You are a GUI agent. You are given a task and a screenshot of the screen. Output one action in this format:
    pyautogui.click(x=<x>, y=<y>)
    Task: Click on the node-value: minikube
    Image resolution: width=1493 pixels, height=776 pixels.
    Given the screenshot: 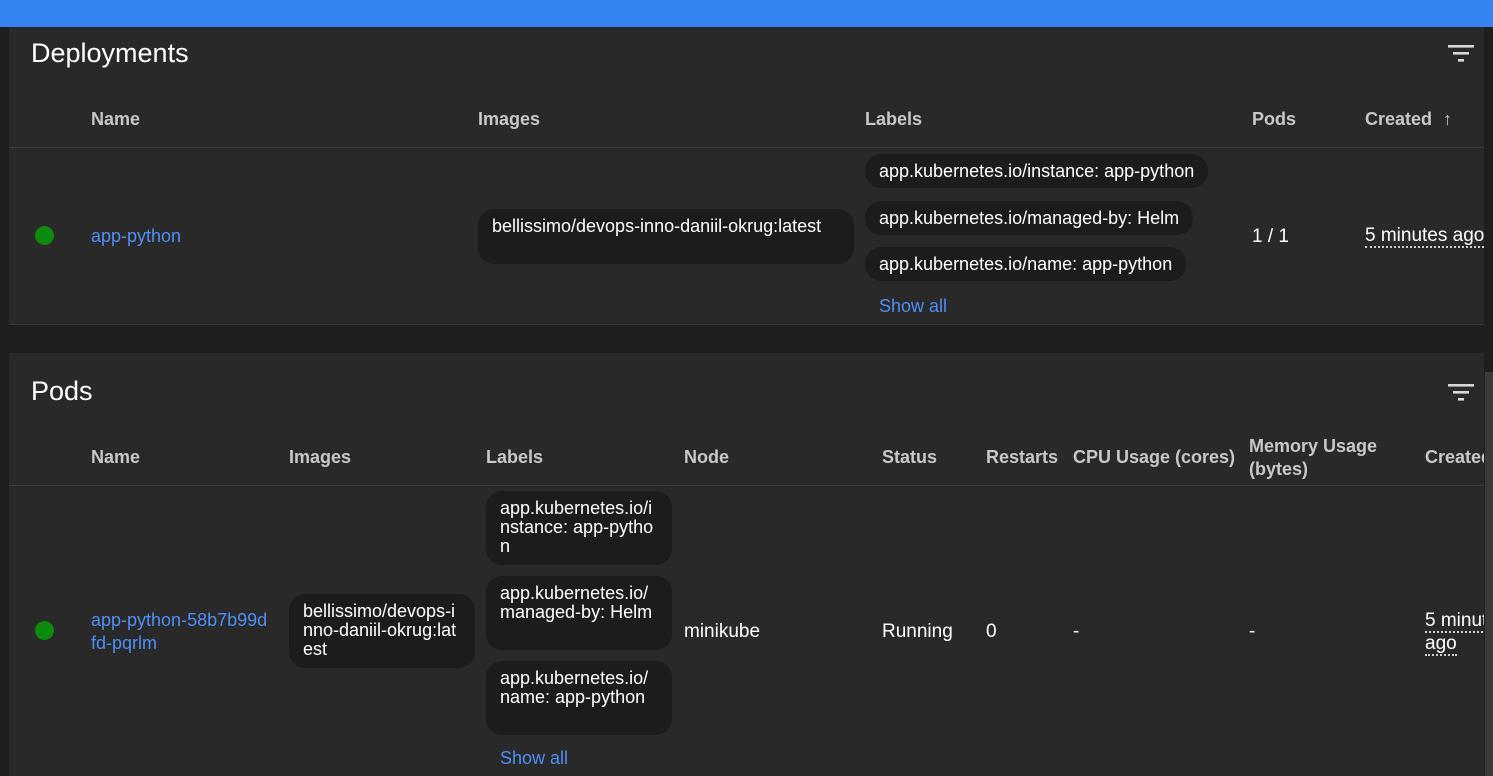 What is the action you would take?
    pyautogui.click(x=722, y=631)
    